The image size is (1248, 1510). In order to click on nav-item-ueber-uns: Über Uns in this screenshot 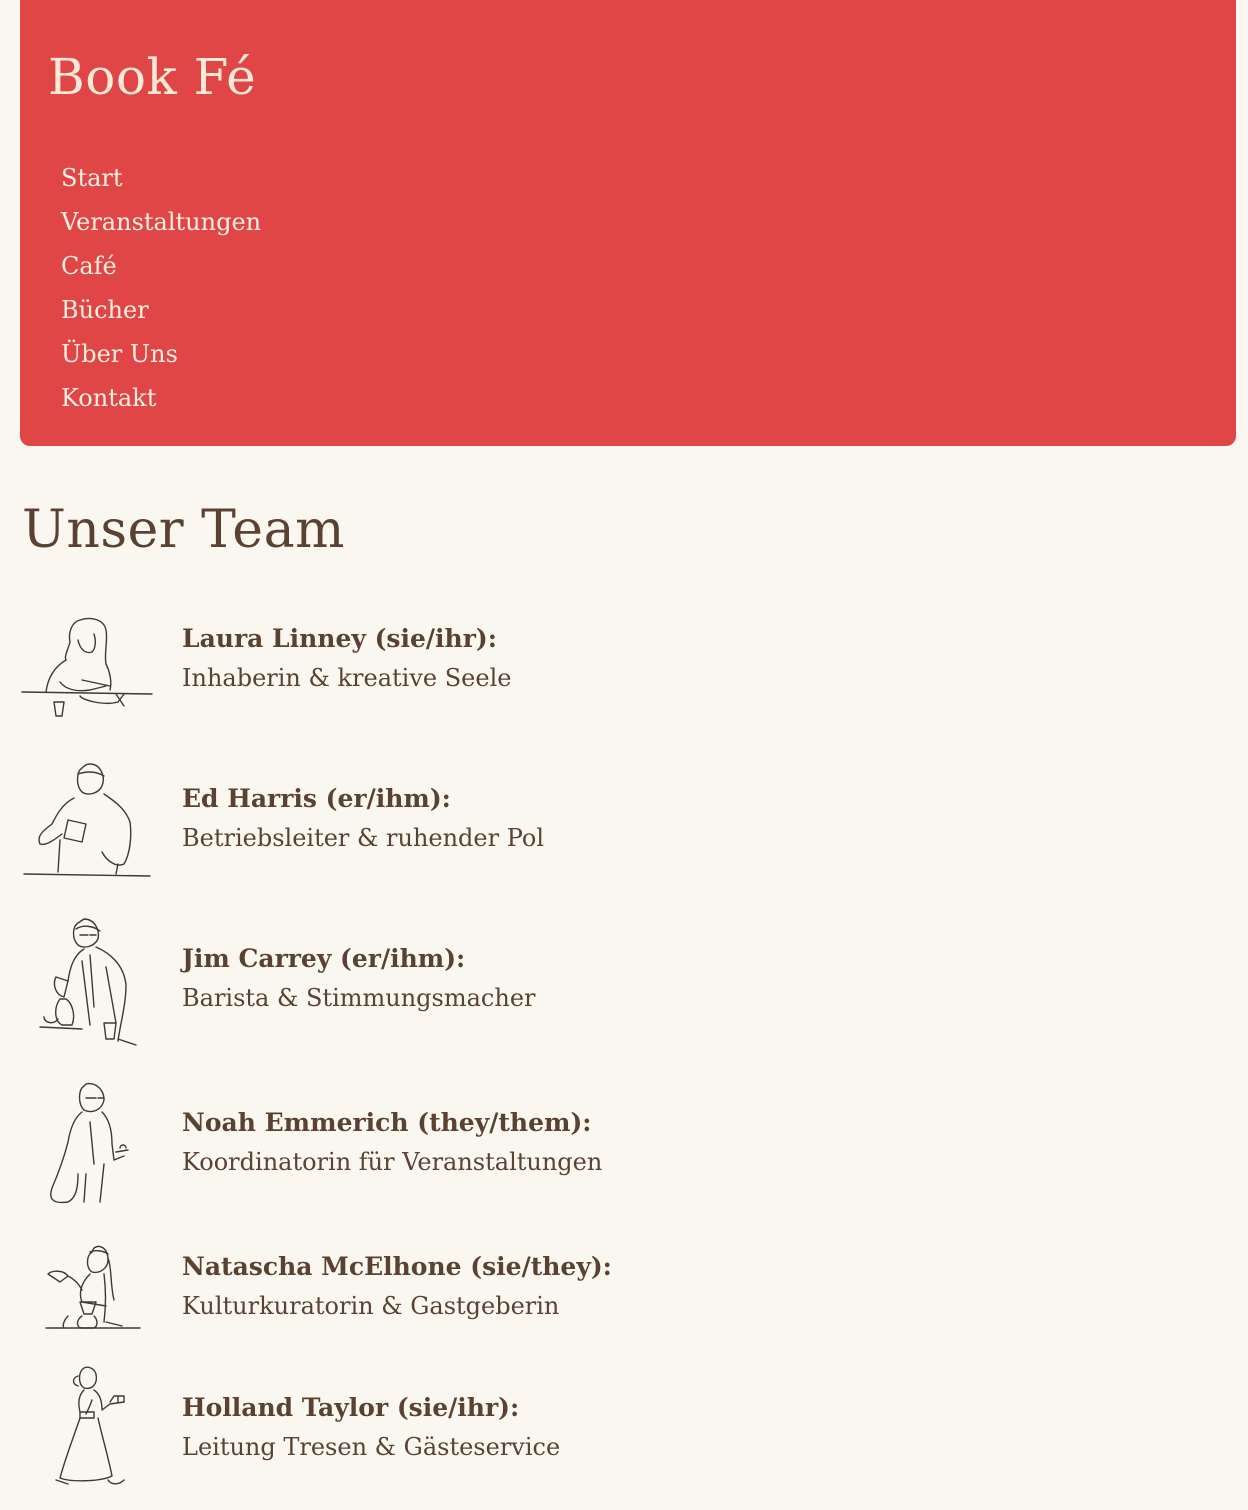, I will do `click(161, 358)`.